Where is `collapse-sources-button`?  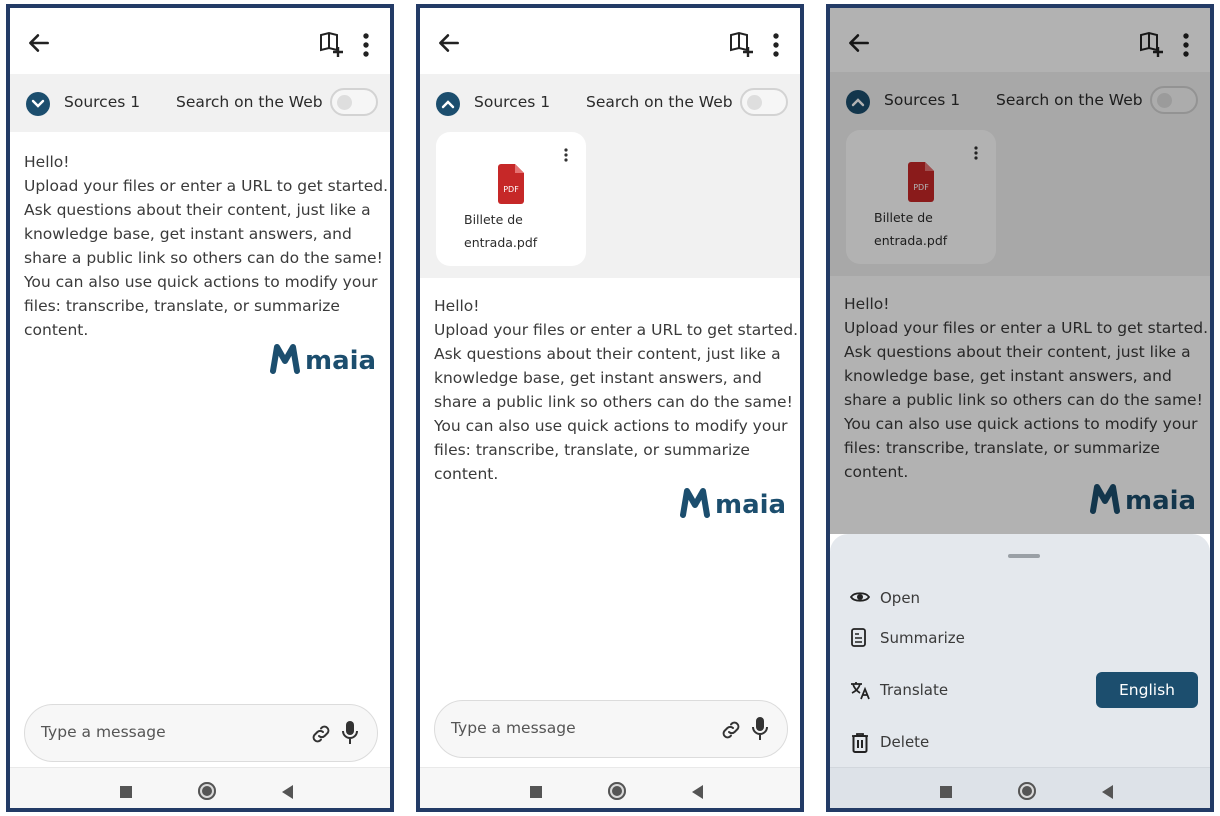
collapse-sources-button is located at coordinates (448, 104).